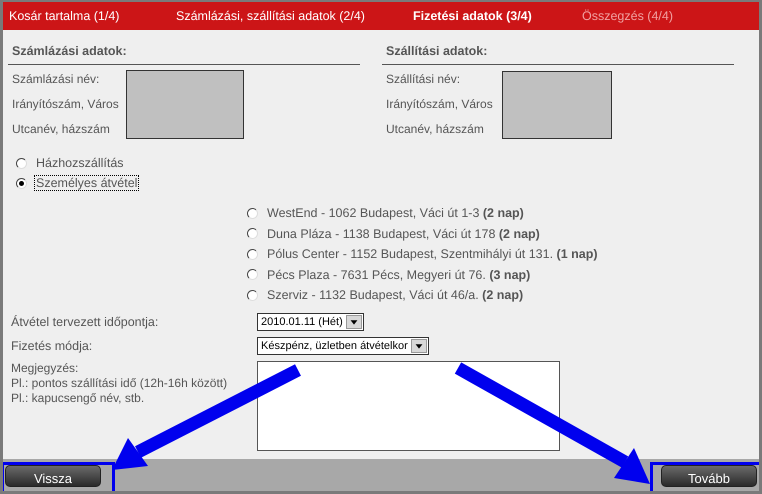  What do you see at coordinates (403, 234) in the screenshot?
I see `store-option: Duna Pláza - 1138 Budapest, Váci út 178 (2 nap)` at bounding box center [403, 234].